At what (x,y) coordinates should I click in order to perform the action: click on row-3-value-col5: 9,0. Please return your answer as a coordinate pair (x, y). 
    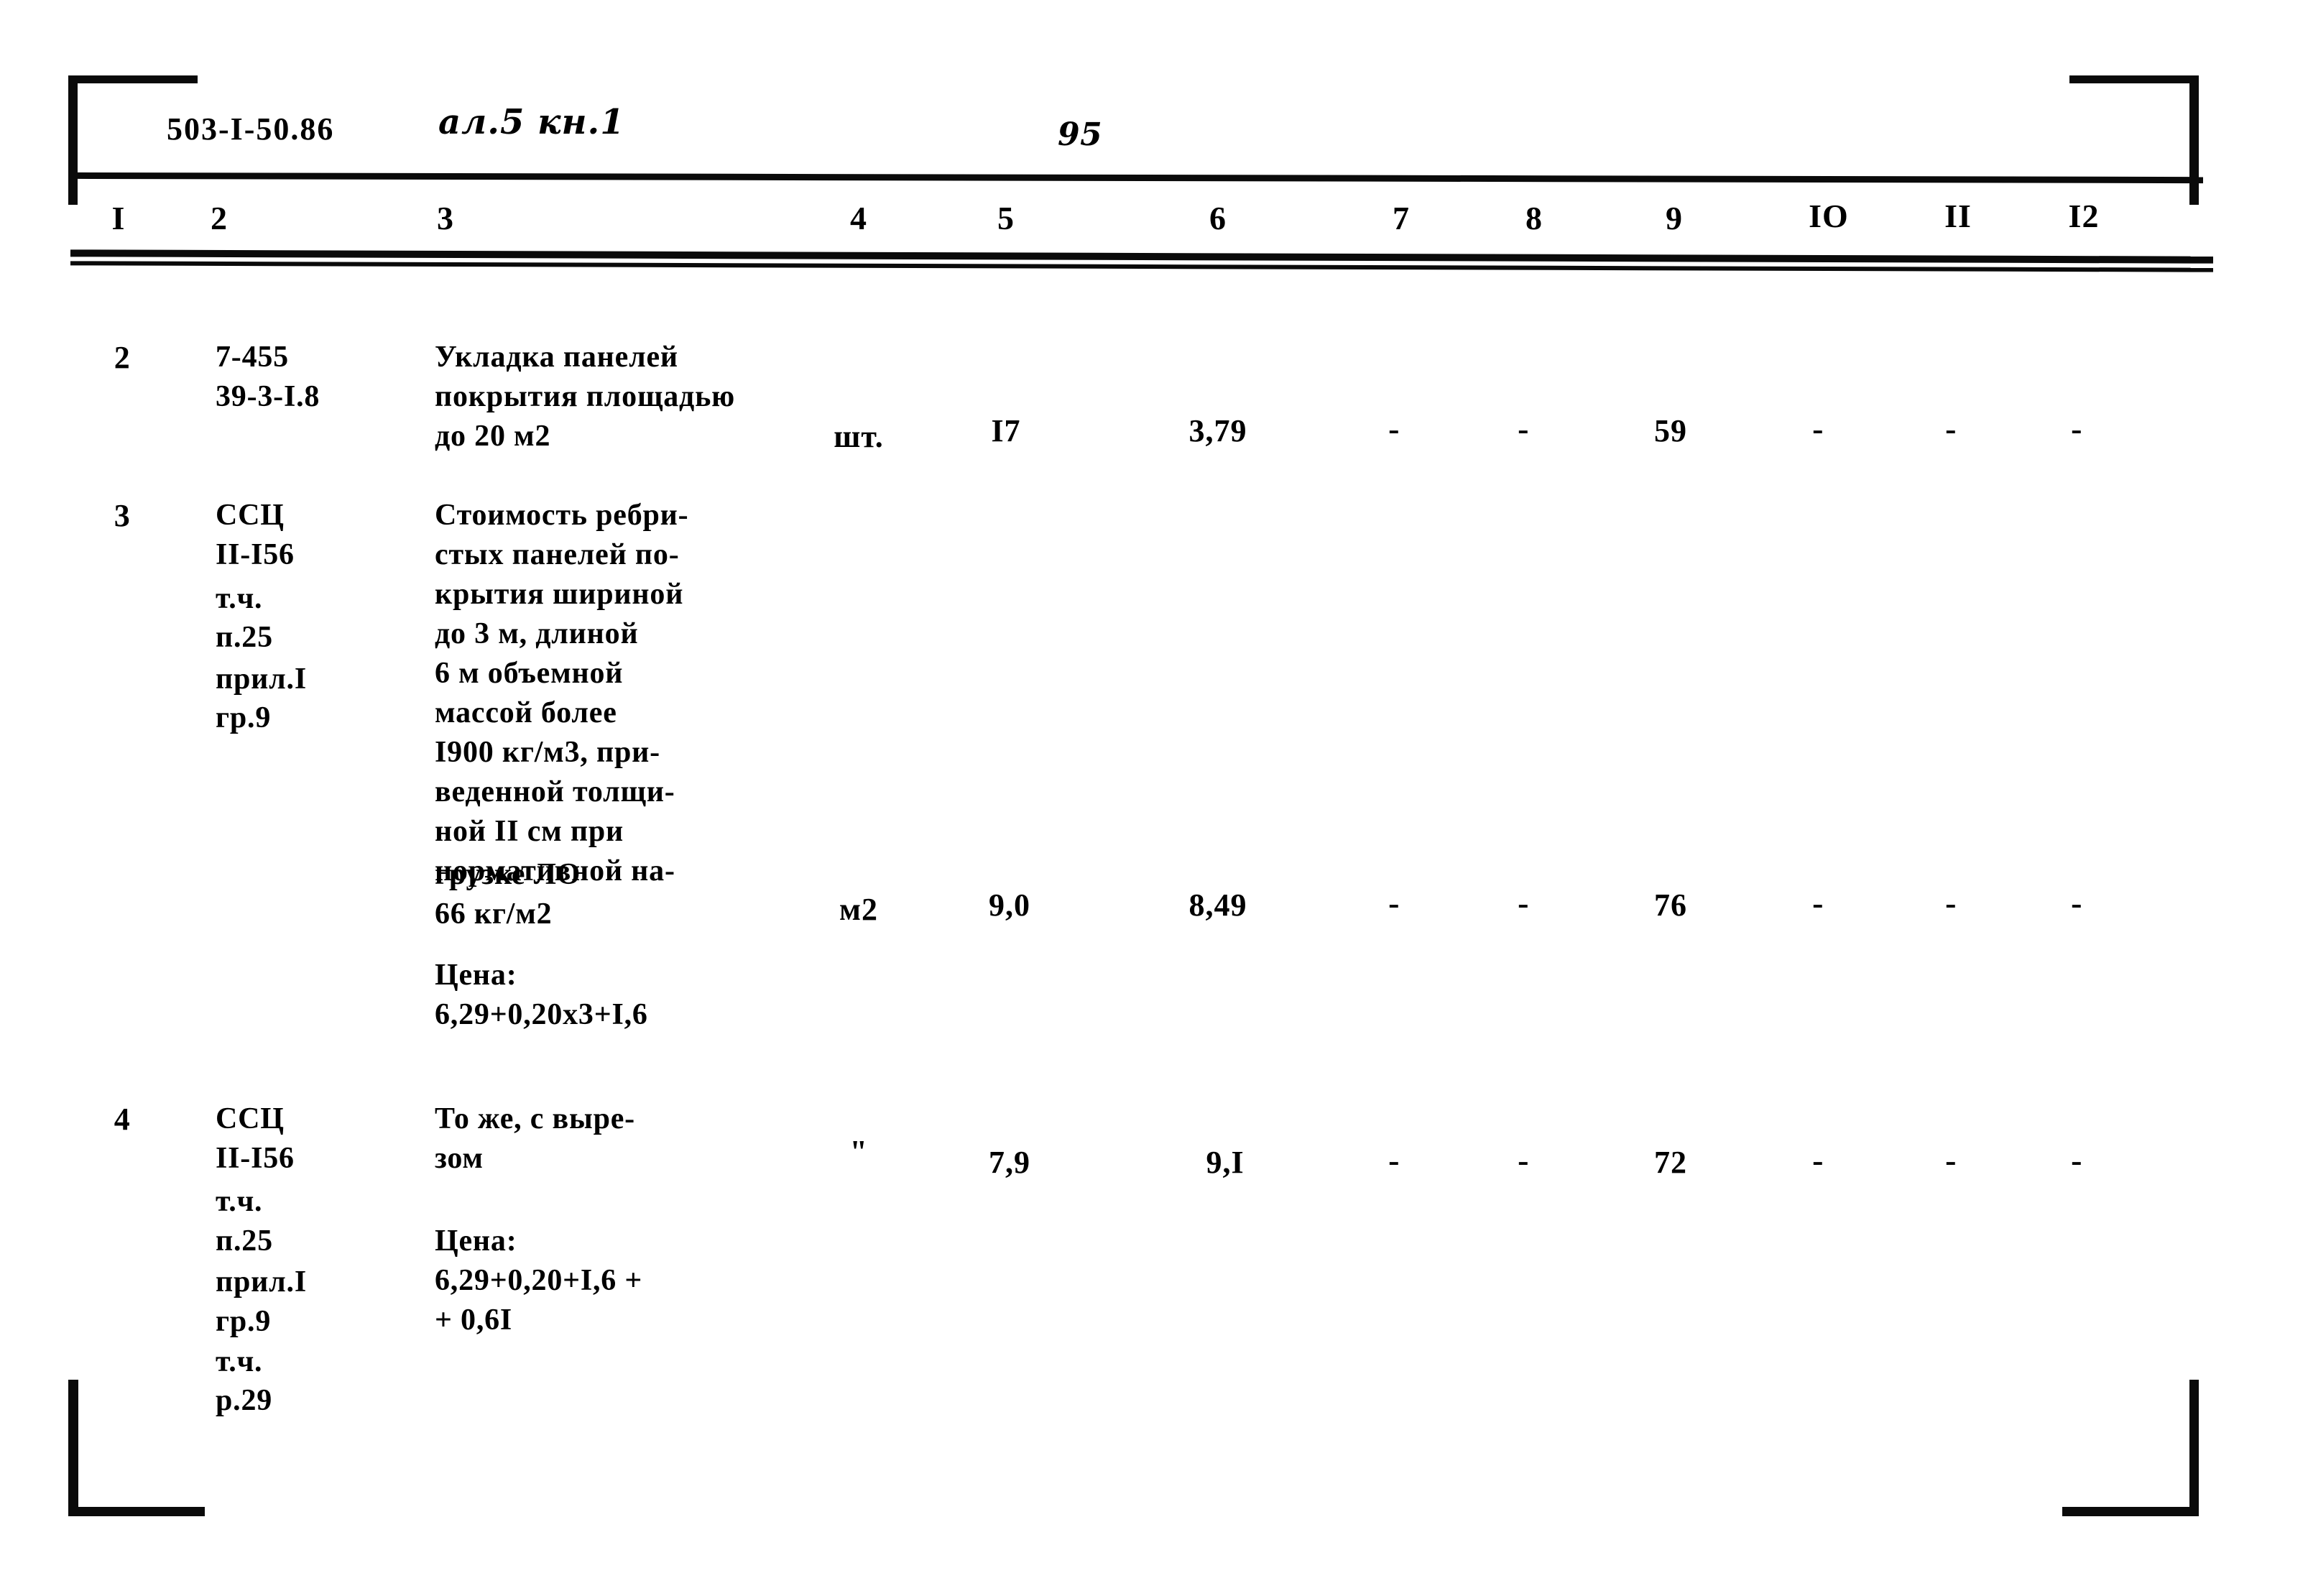
    Looking at the image, I should click on (1010, 905).